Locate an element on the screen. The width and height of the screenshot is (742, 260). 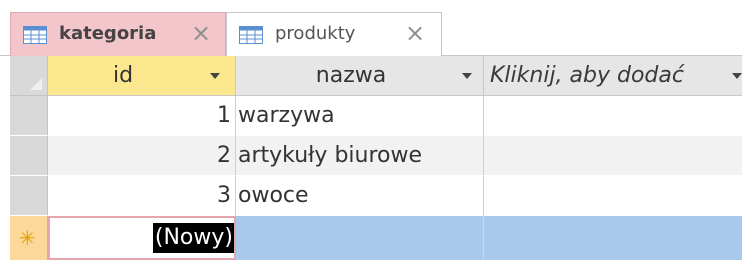
cell-value: warzywa is located at coordinates (286, 115).